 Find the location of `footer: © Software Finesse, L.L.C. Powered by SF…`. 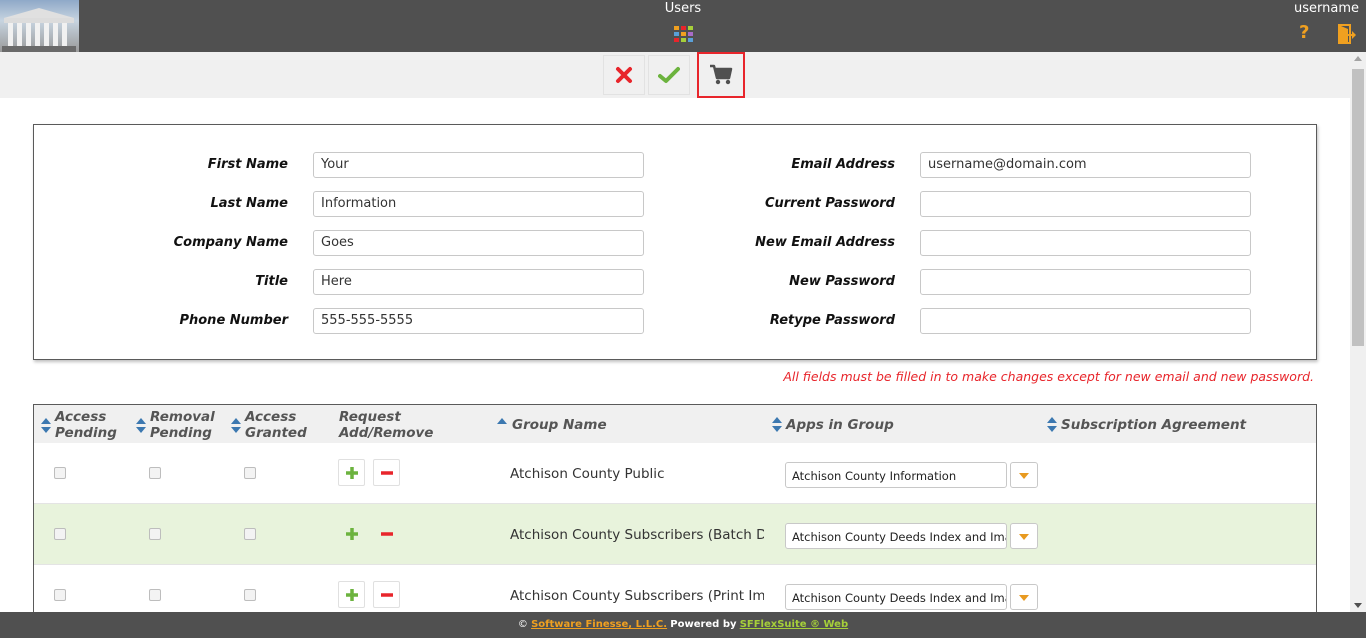

footer: © Software Finesse, L.L.C. Powered by SF… is located at coordinates (683, 625).